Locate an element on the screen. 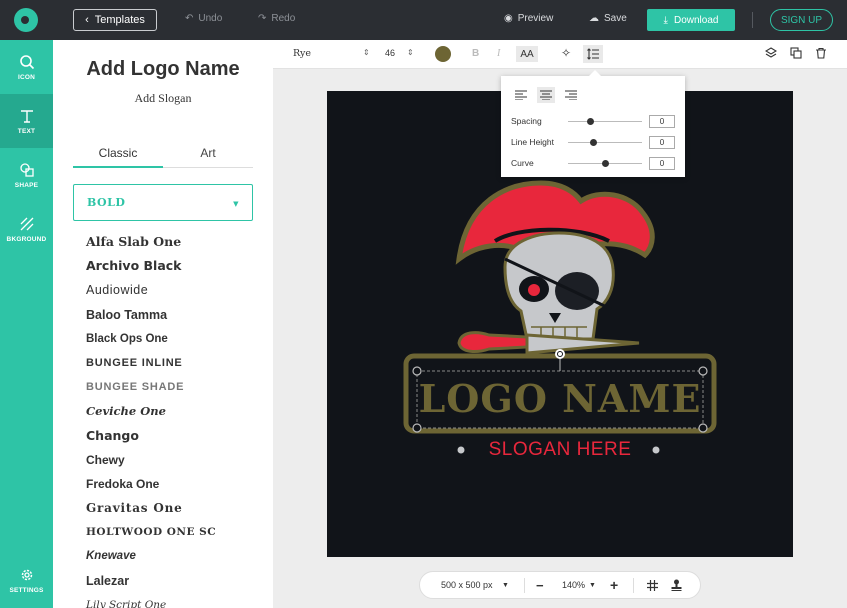  cloud-upload-icon: ☁ is located at coordinates (594, 18).